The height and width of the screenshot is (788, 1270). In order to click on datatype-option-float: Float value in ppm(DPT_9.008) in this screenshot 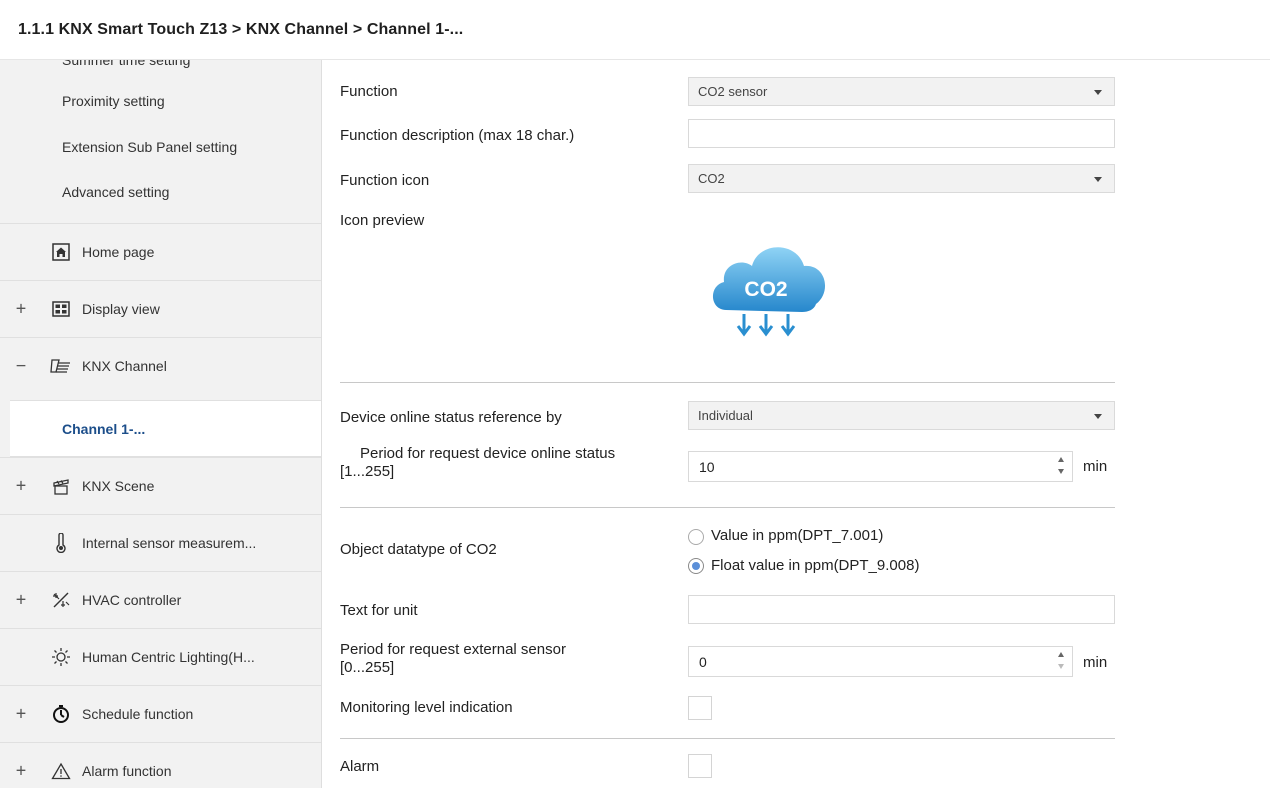, I will do `click(815, 565)`.